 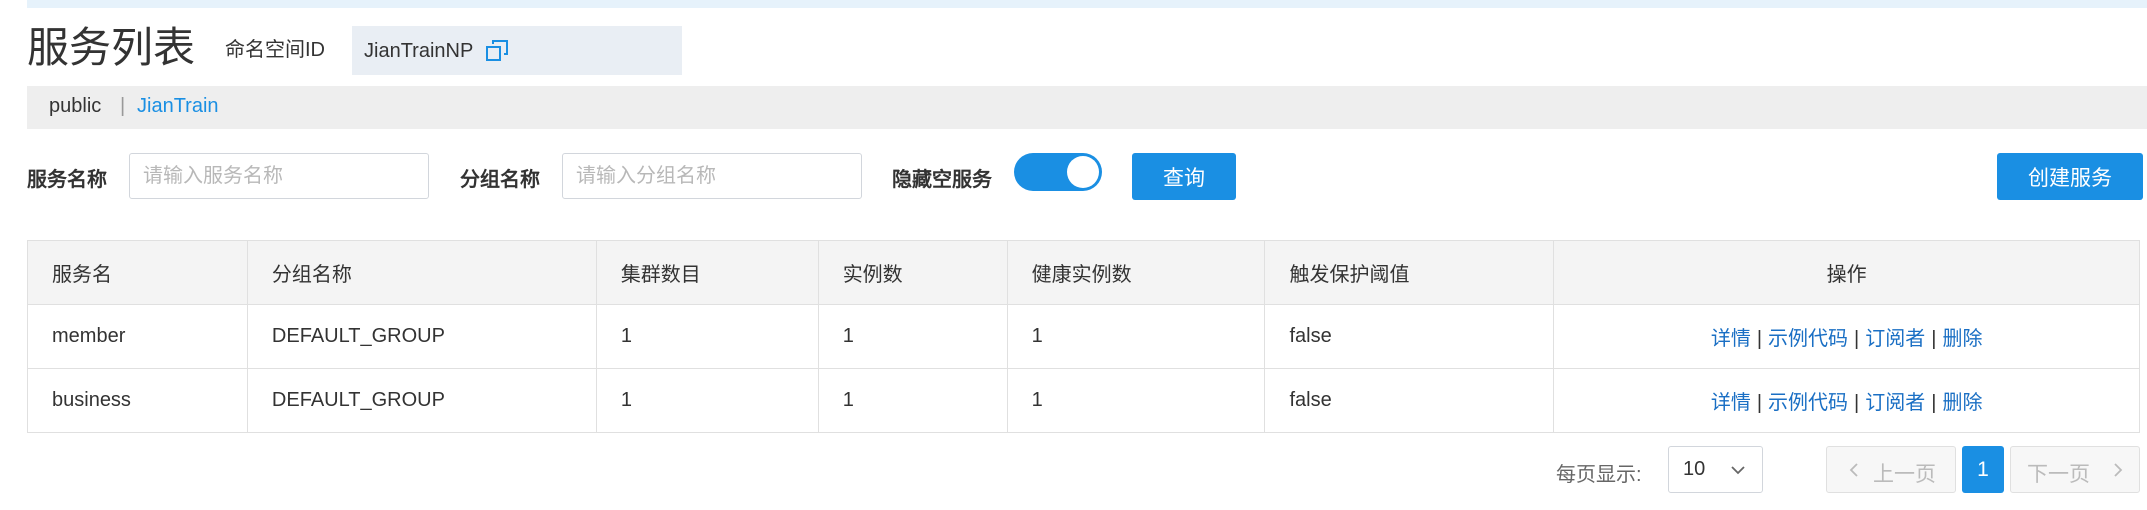 What do you see at coordinates (1738, 470) in the screenshot?
I see `chevron-down-icon` at bounding box center [1738, 470].